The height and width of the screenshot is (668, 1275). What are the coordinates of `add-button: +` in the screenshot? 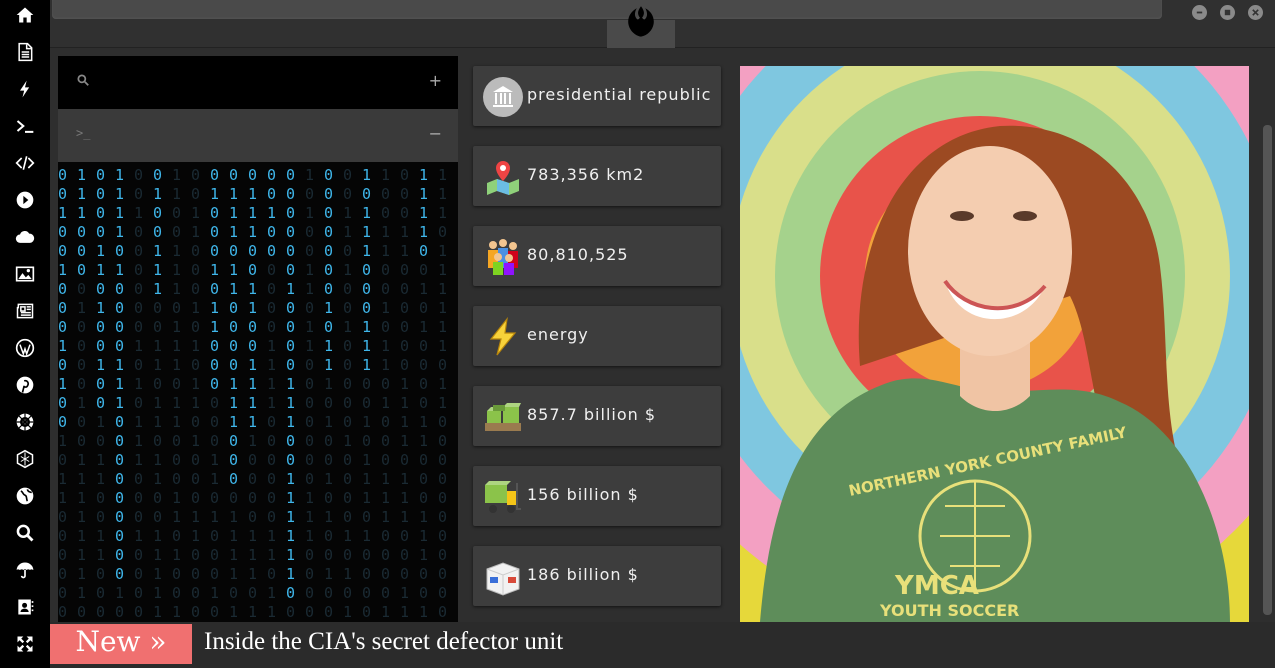 It's located at (435, 80).